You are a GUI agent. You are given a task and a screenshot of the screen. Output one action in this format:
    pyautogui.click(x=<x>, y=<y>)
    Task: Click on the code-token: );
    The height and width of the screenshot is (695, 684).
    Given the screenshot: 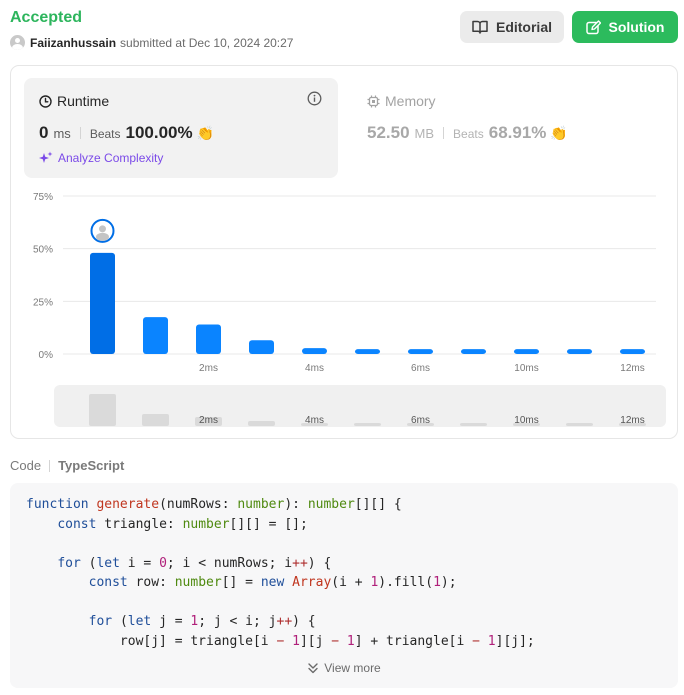 What is the action you would take?
    pyautogui.click(x=448, y=582)
    